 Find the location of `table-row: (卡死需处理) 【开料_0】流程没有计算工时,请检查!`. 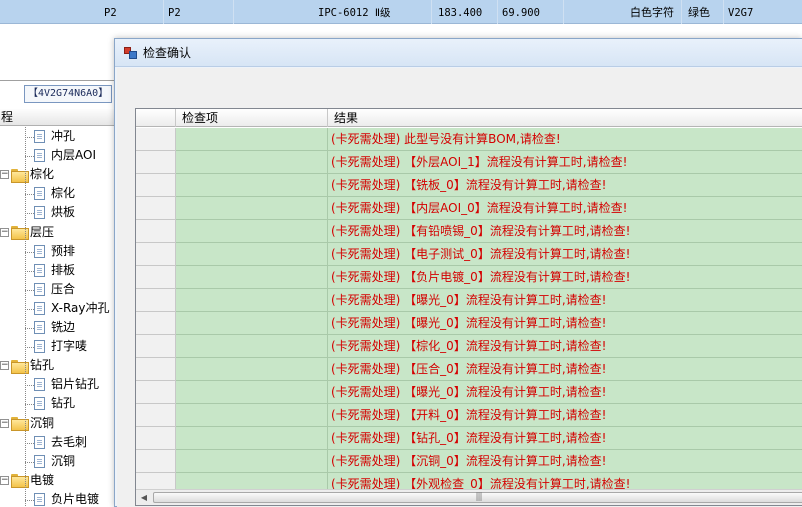

table-row: (卡死需处理) 【开料_0】流程没有计算工时,请检查! is located at coordinates (469, 415).